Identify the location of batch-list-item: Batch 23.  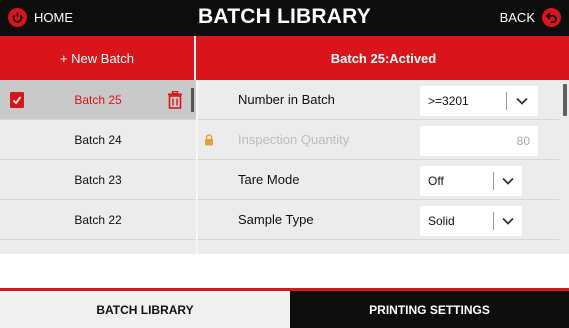
(98, 180).